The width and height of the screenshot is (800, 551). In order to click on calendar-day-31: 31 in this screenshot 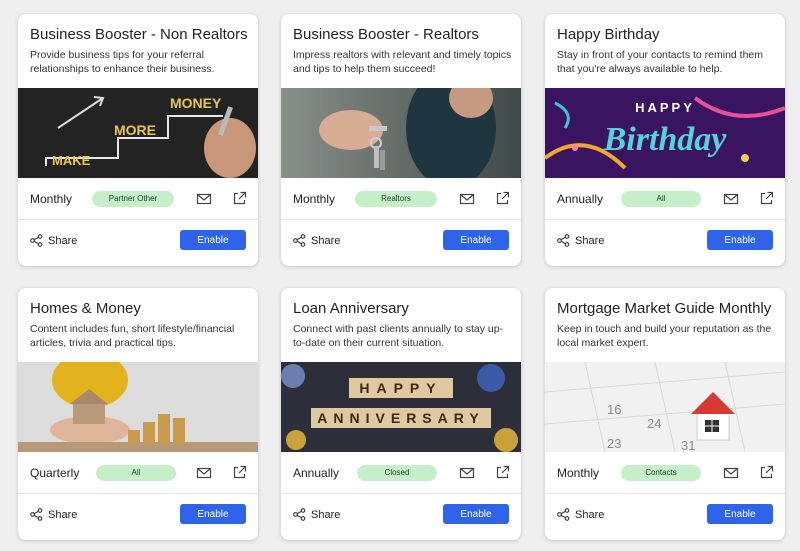, I will do `click(688, 445)`.